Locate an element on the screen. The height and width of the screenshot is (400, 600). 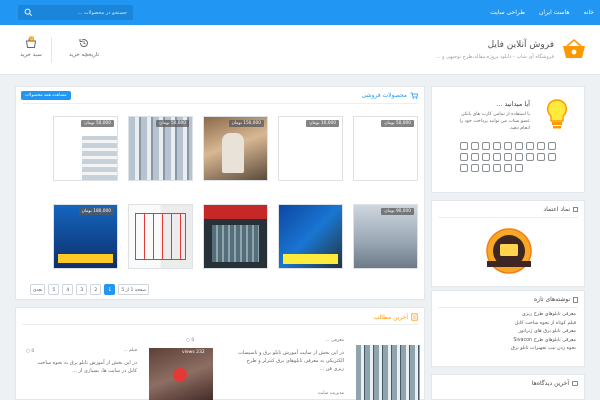
list-item: معرفی تابلوهای طرح ریزی is located at coordinates (543, 315).